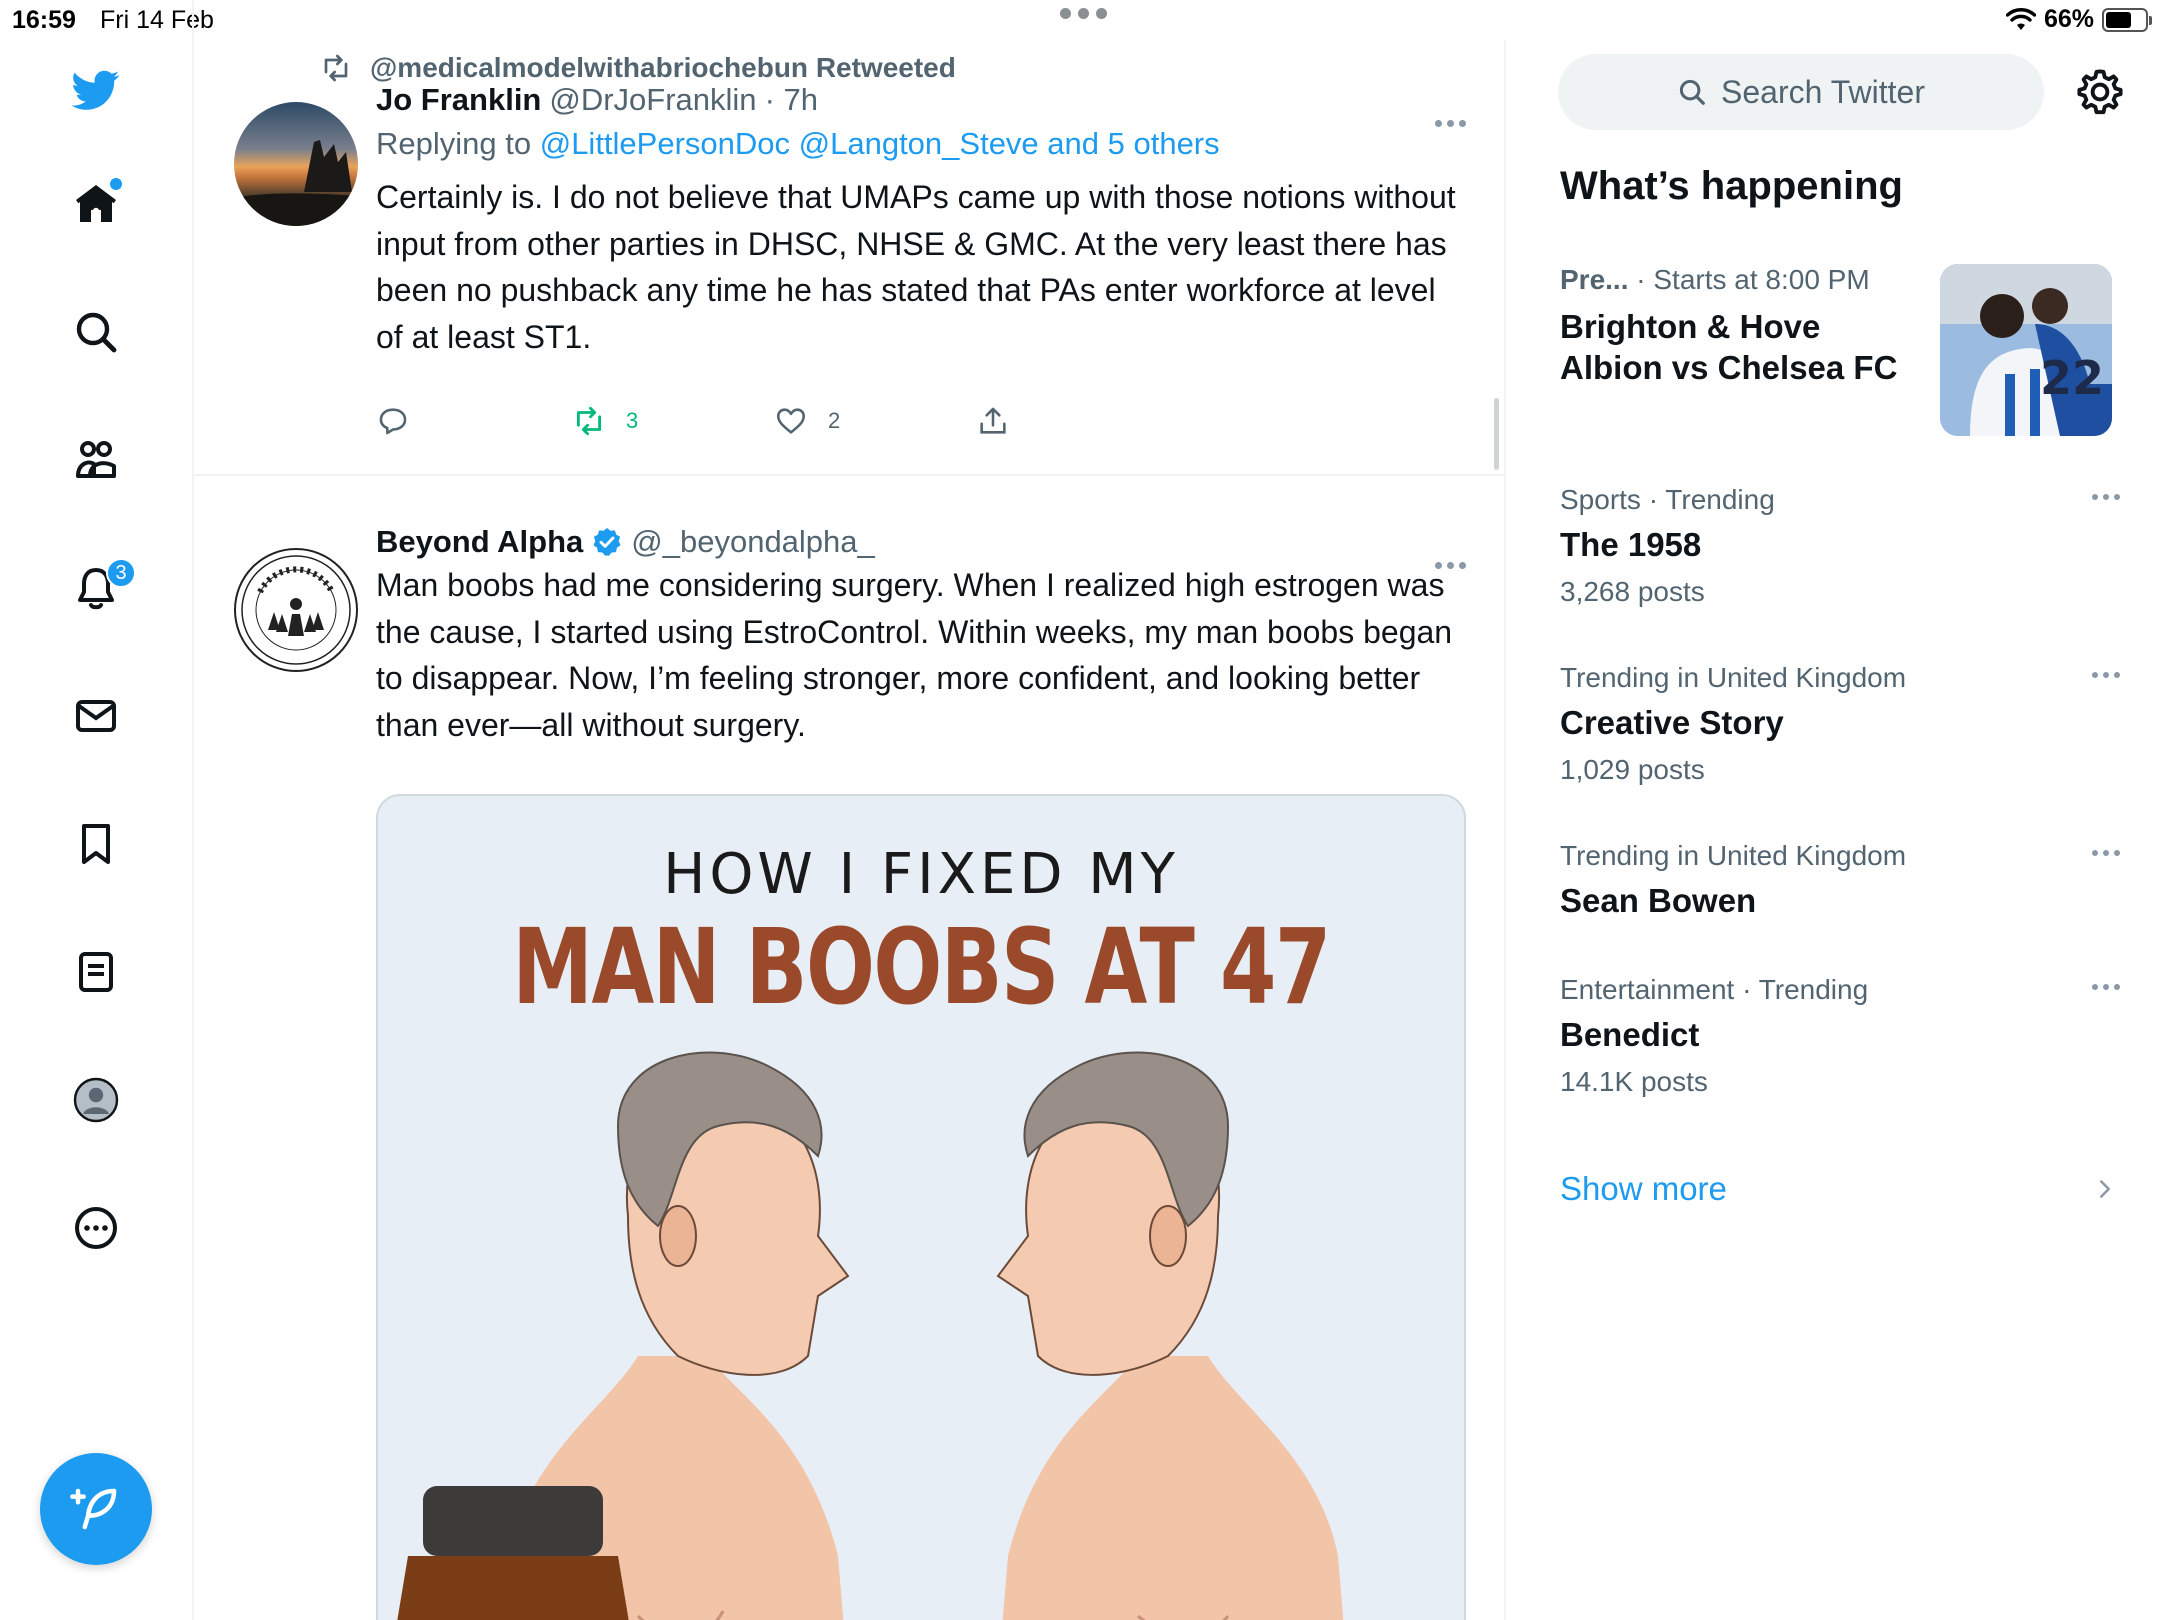  What do you see at coordinates (1672, 722) in the screenshot?
I see `trend-name: Creative Story` at bounding box center [1672, 722].